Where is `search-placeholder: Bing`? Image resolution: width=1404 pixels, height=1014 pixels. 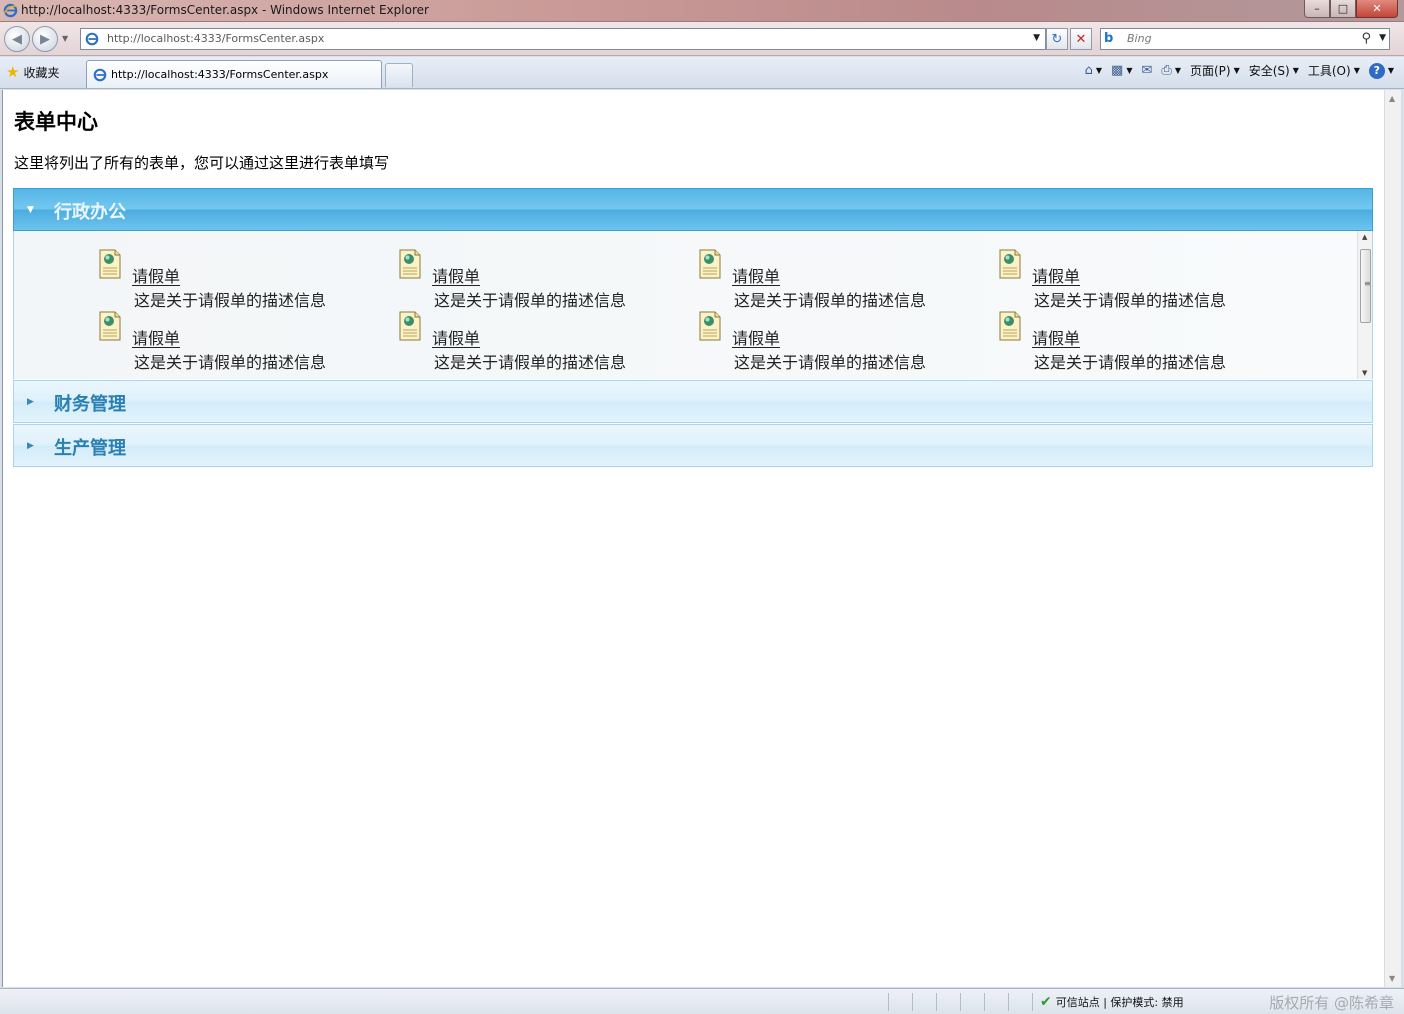 search-placeholder: Bing is located at coordinates (1139, 38).